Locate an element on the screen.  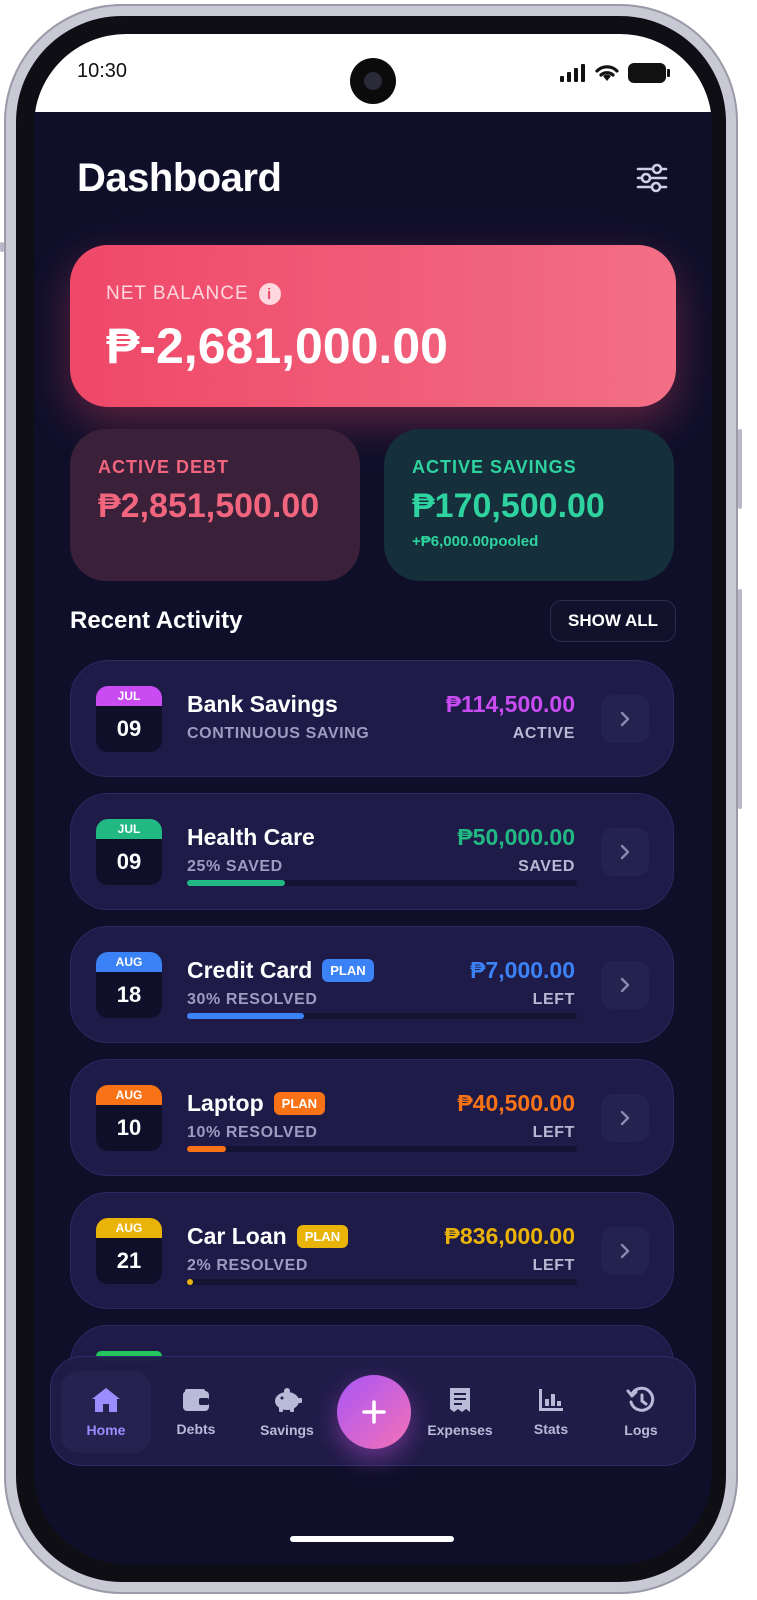
date-day: 10 is located at coordinates (129, 1127).